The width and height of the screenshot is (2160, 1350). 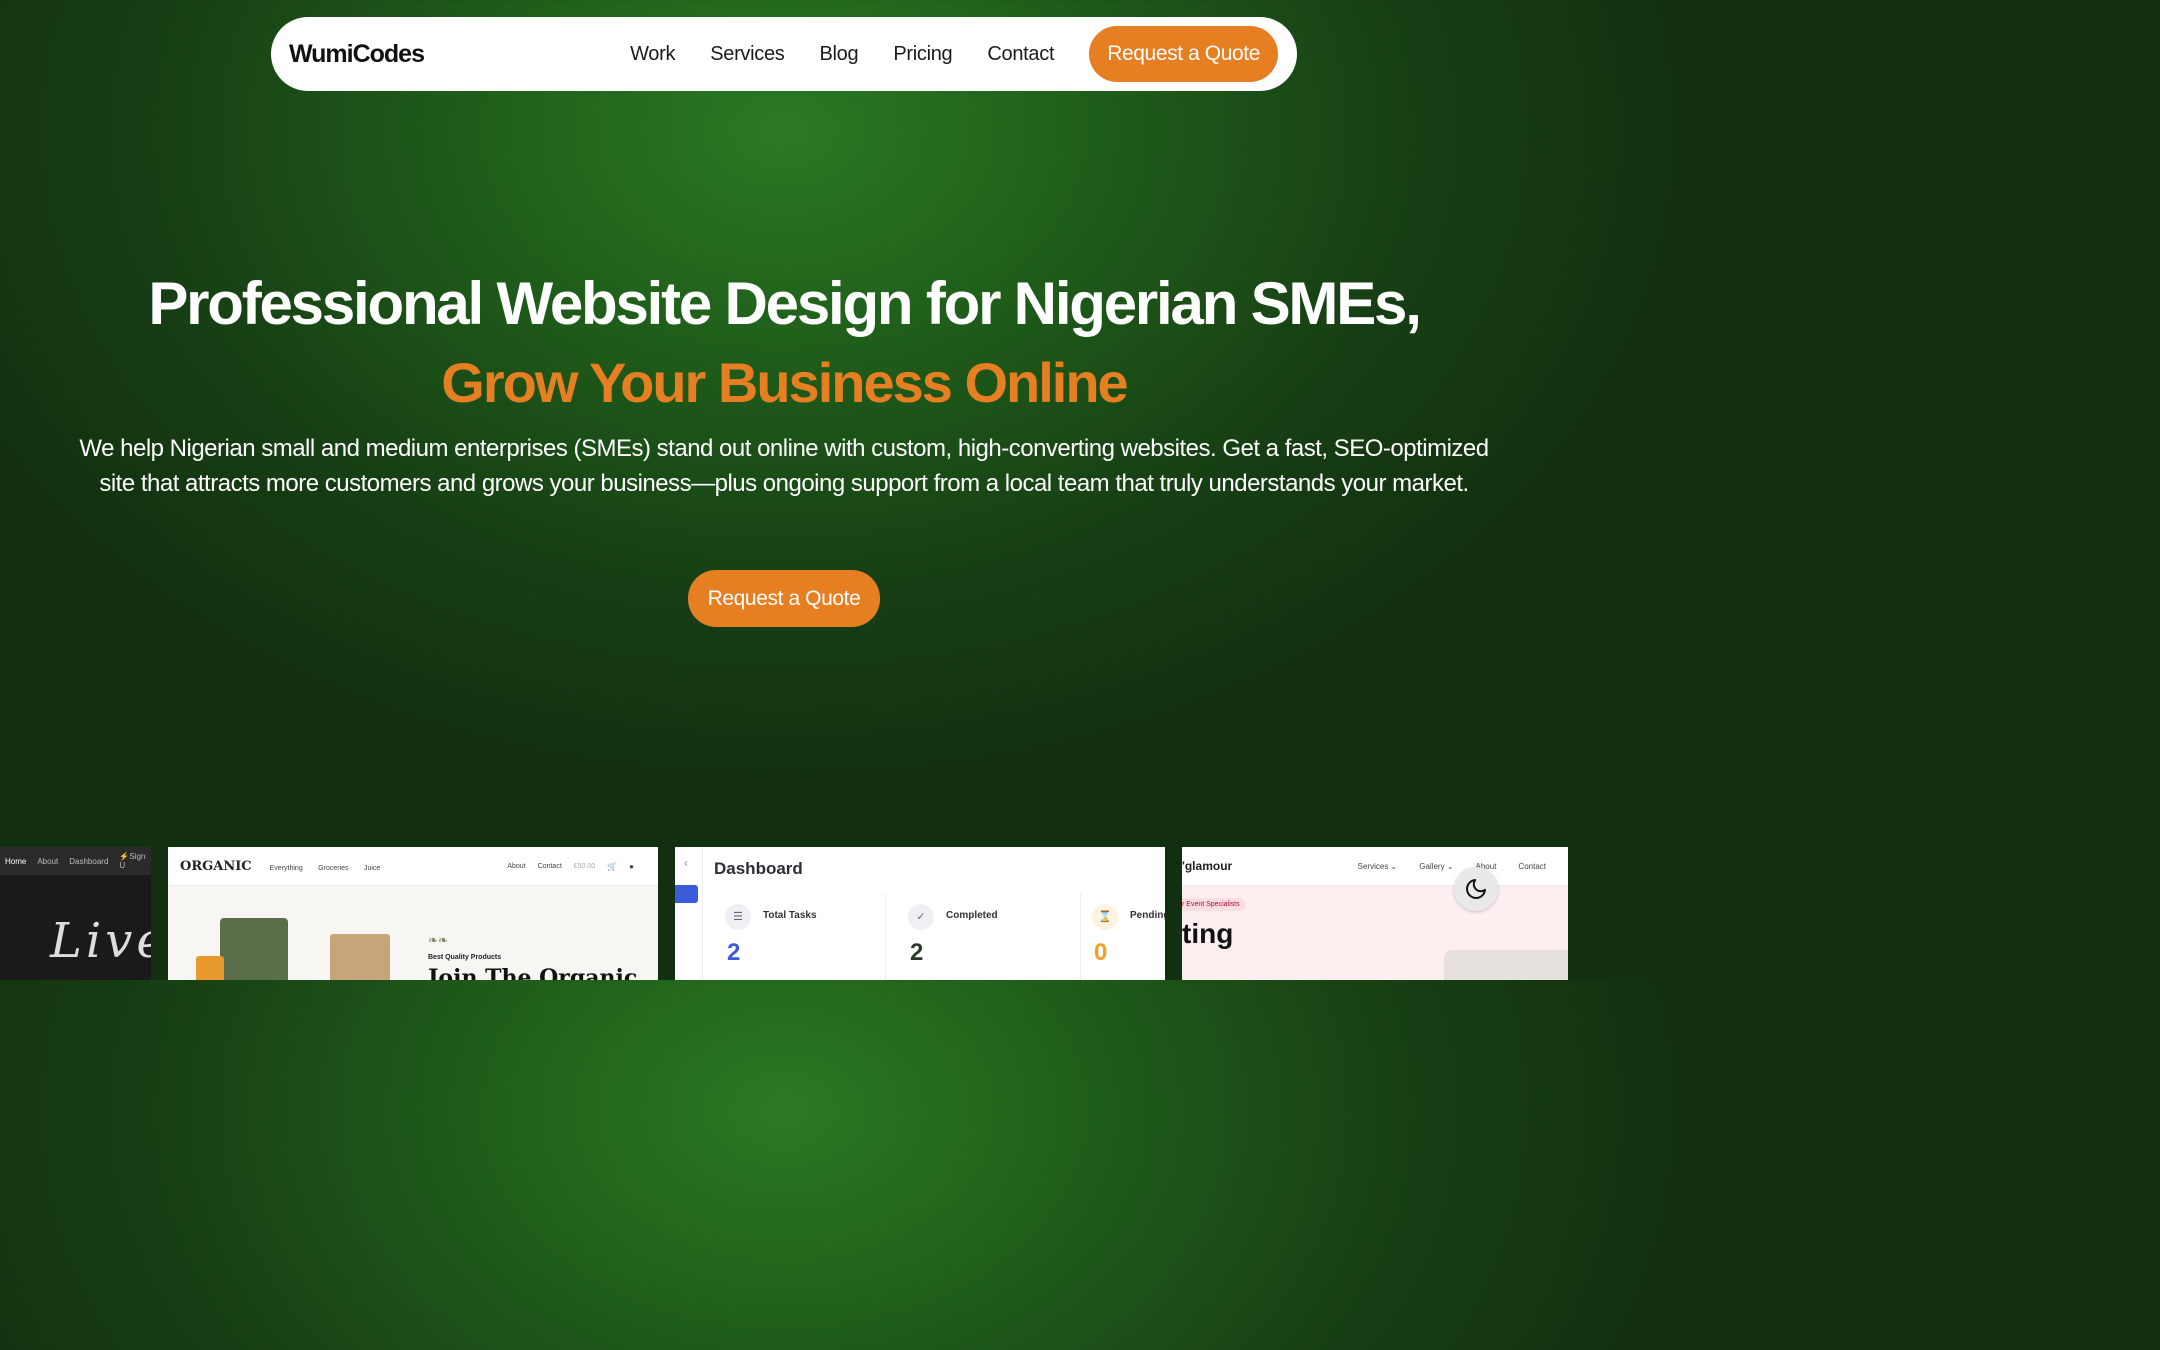 I want to click on card-headline: Join The Organic, so click(x=533, y=972).